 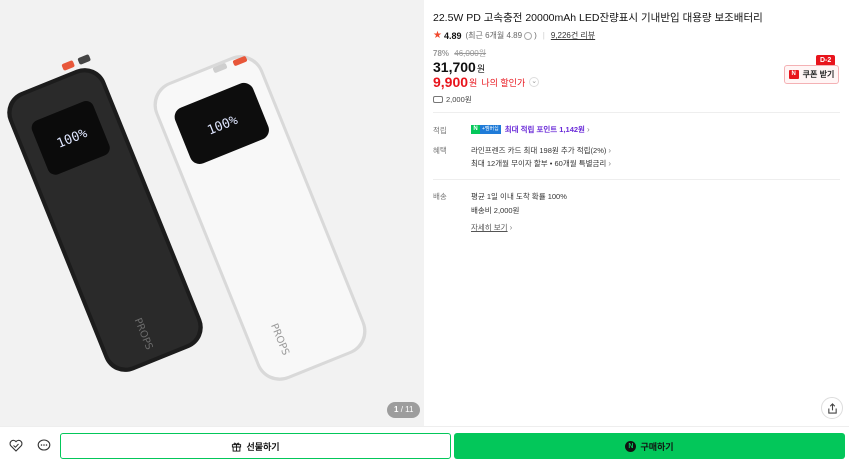 I want to click on my-discount-unit: 원, so click(x=473, y=82).